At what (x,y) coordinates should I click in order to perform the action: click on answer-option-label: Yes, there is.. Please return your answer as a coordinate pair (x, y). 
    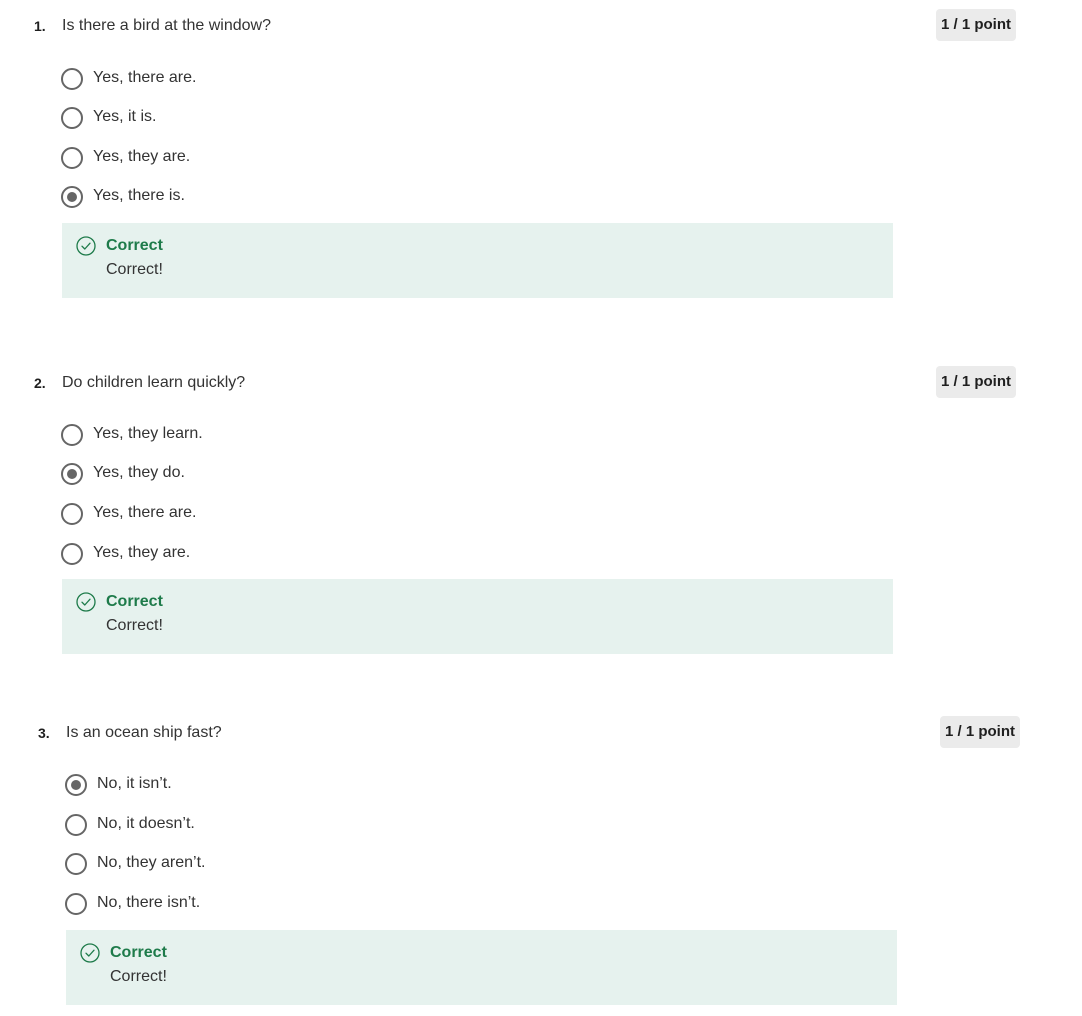
    Looking at the image, I should click on (139, 195).